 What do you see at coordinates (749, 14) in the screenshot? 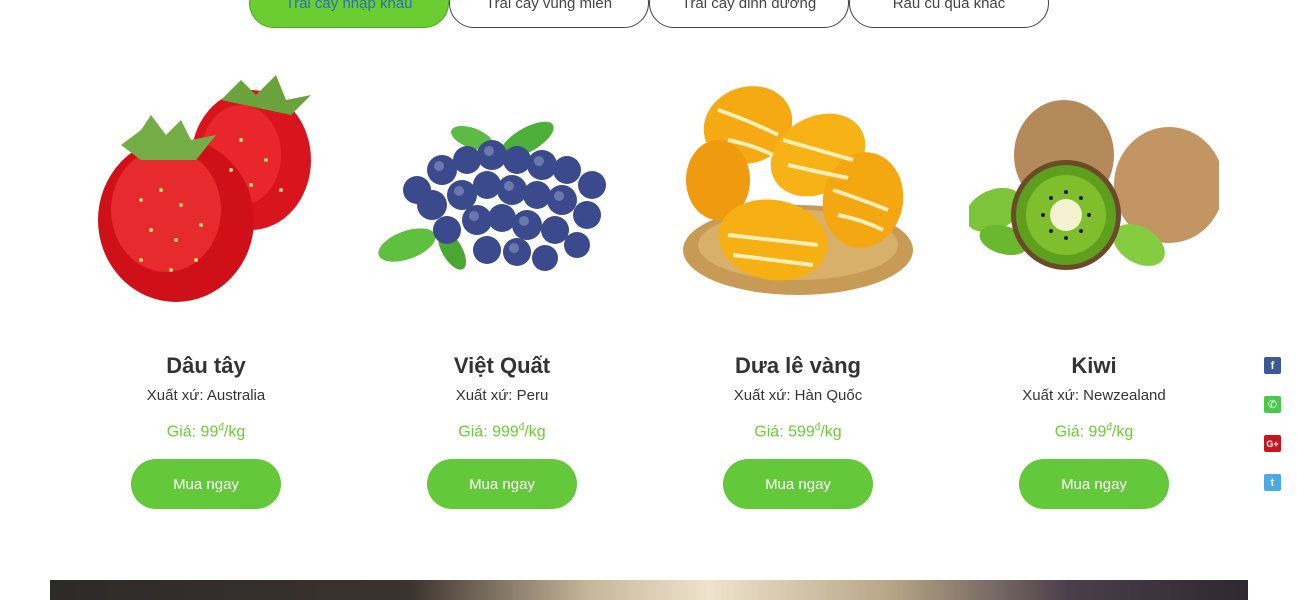
I see `tab-nutritious-fruit: Trái cây dinh dưỡng` at bounding box center [749, 14].